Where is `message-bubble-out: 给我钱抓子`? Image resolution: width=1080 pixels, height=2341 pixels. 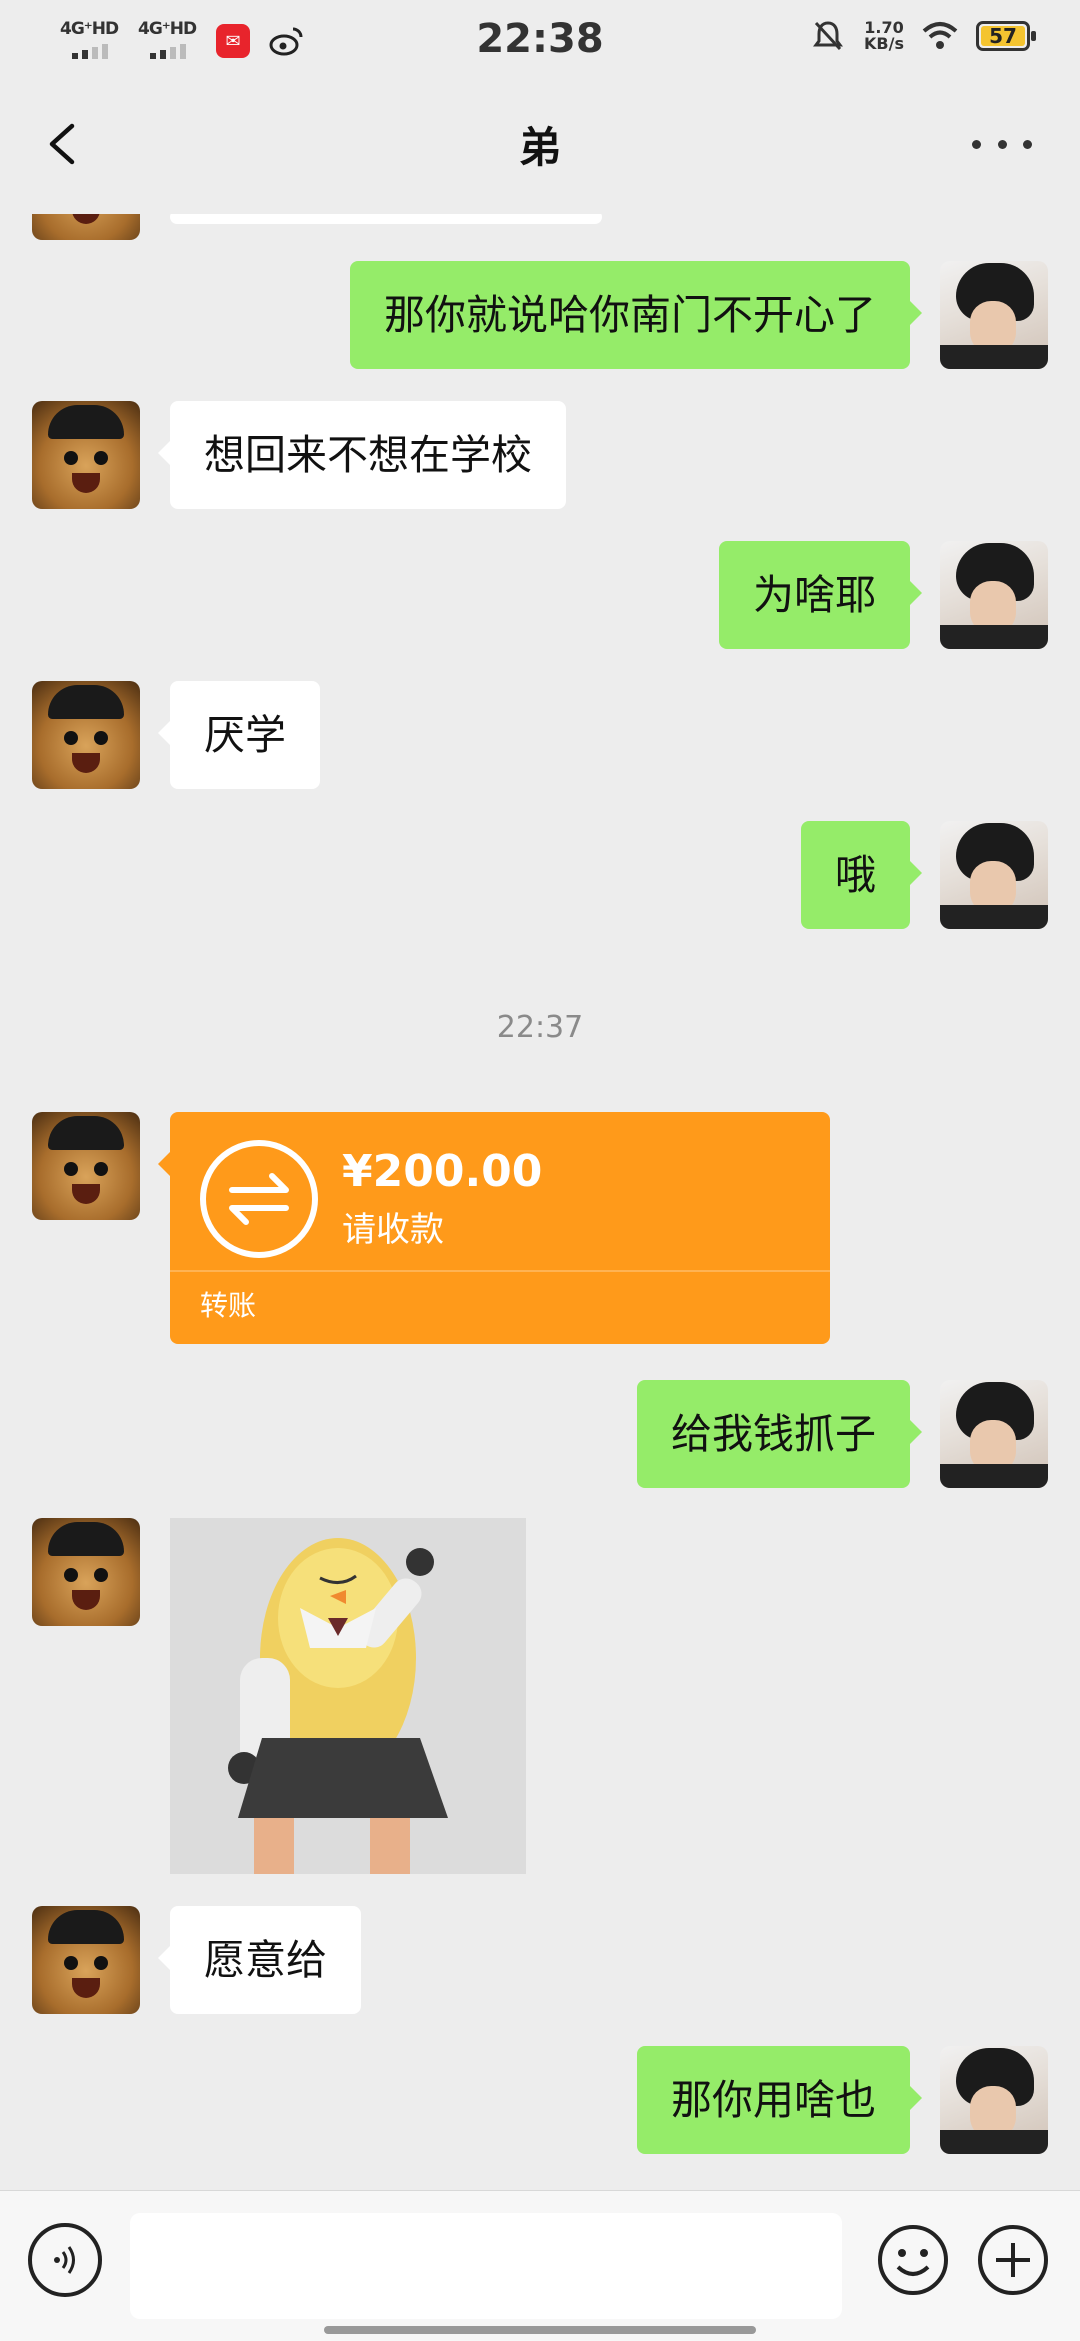 message-bubble-out: 给我钱抓子 is located at coordinates (779, 1434).